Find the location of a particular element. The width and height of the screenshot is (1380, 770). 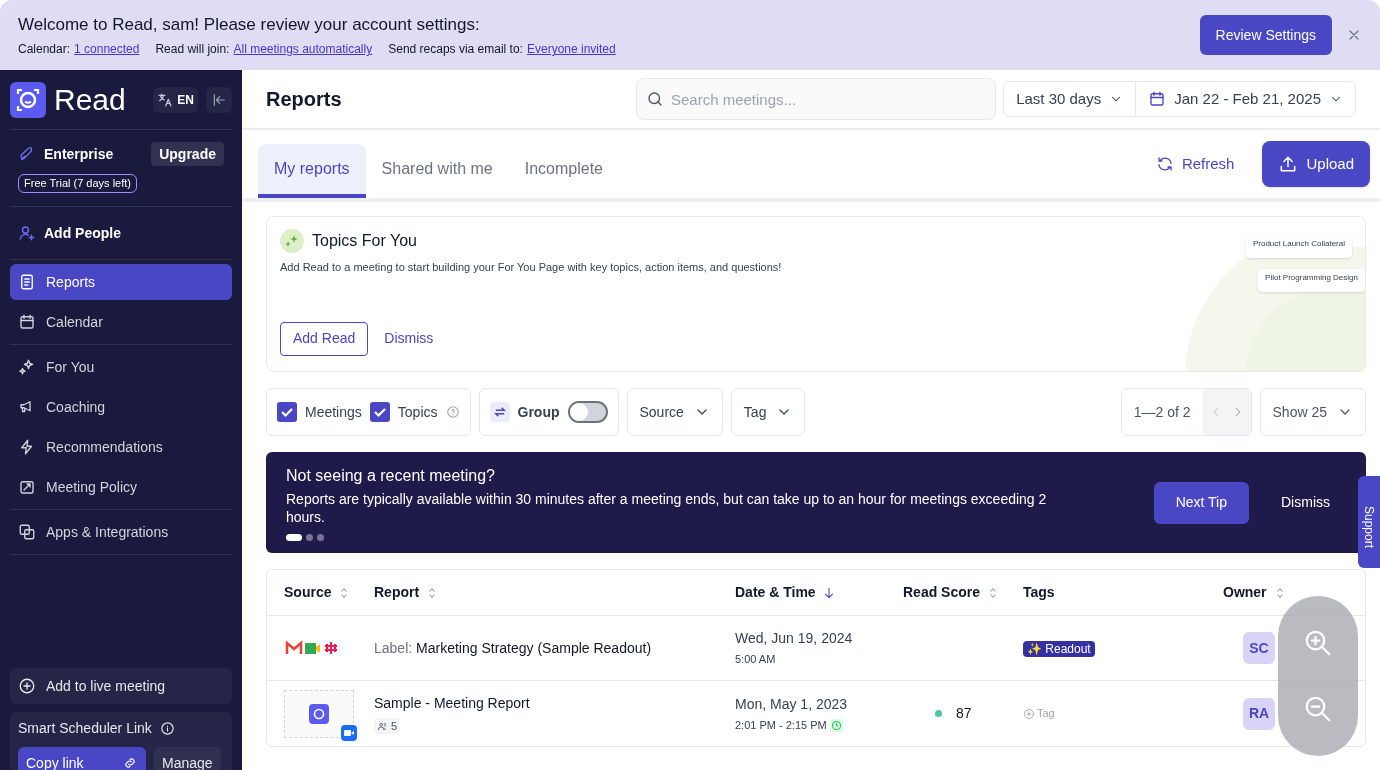

people-icon is located at coordinates (382, 726).